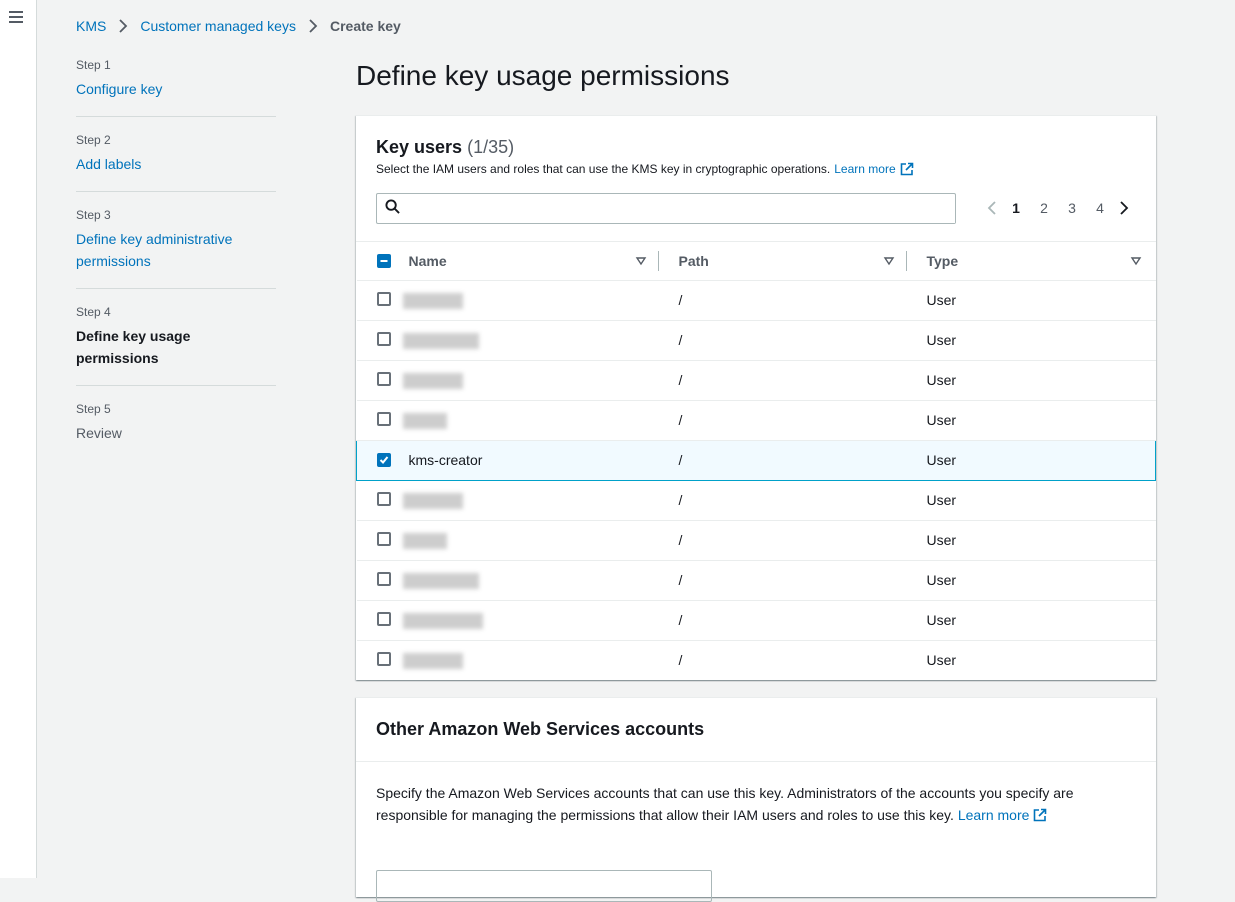 The image size is (1235, 902). Describe the element at coordinates (93, 312) in the screenshot. I see `step-number: Step 4` at that location.